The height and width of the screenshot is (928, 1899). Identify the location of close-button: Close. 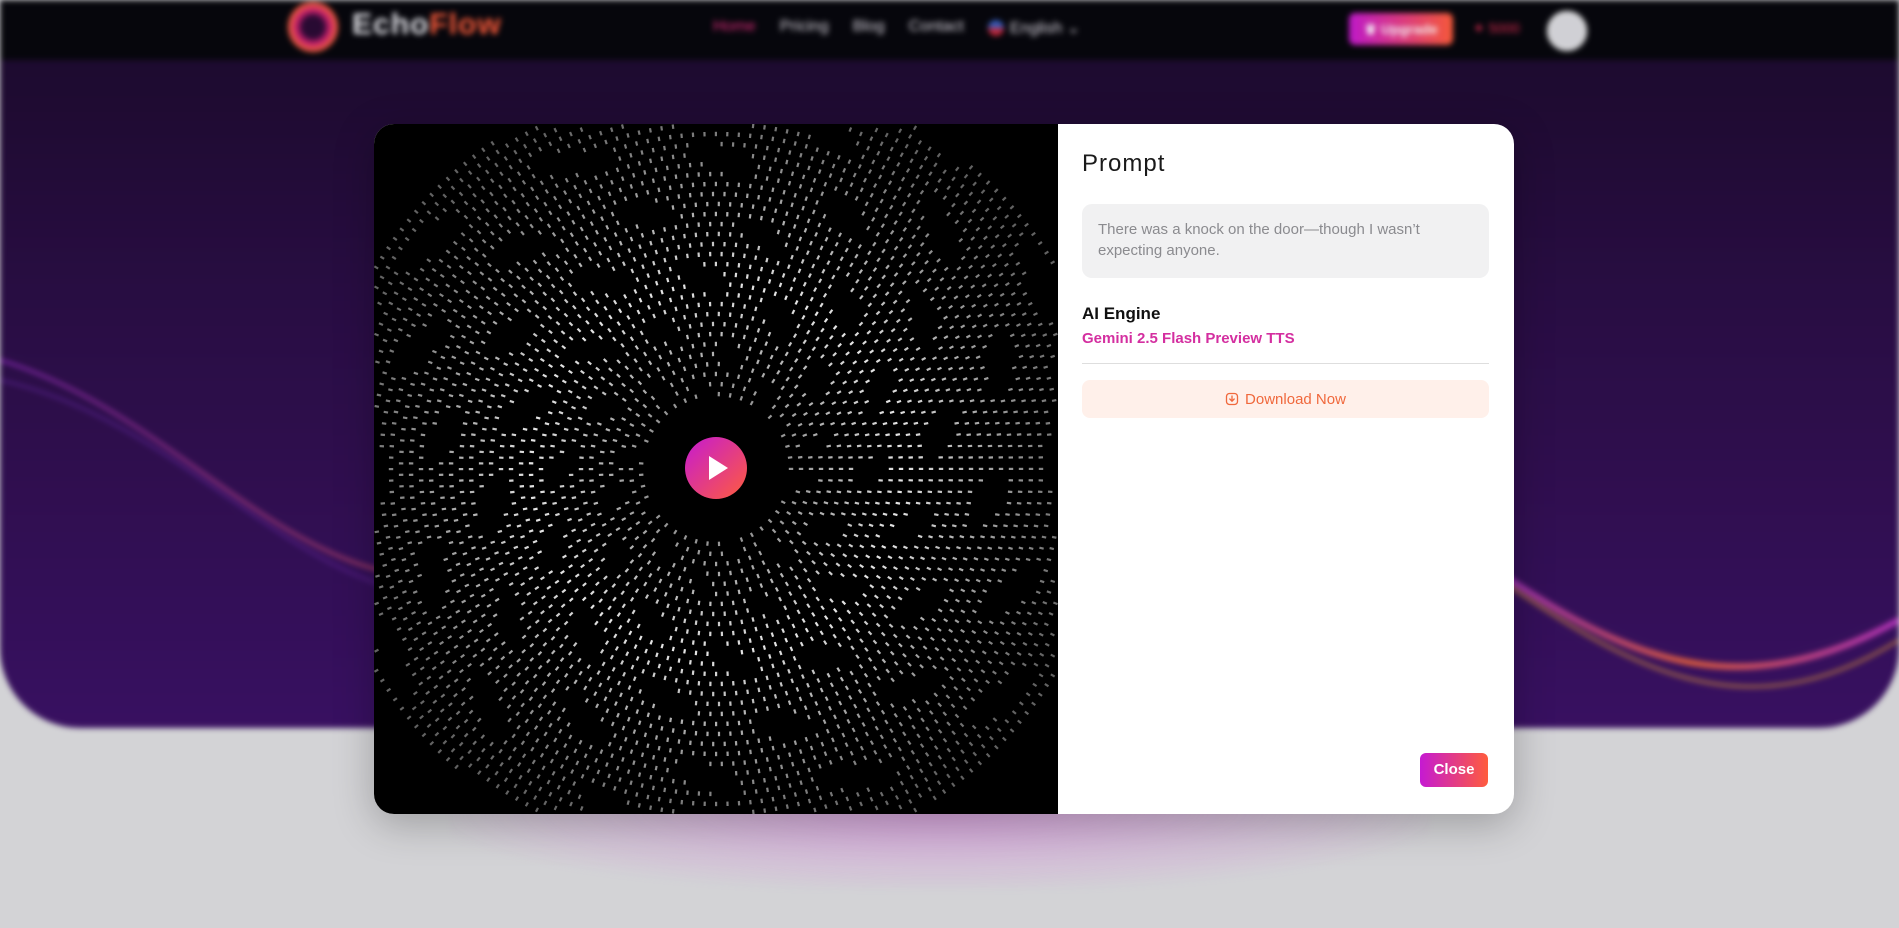
(1454, 770).